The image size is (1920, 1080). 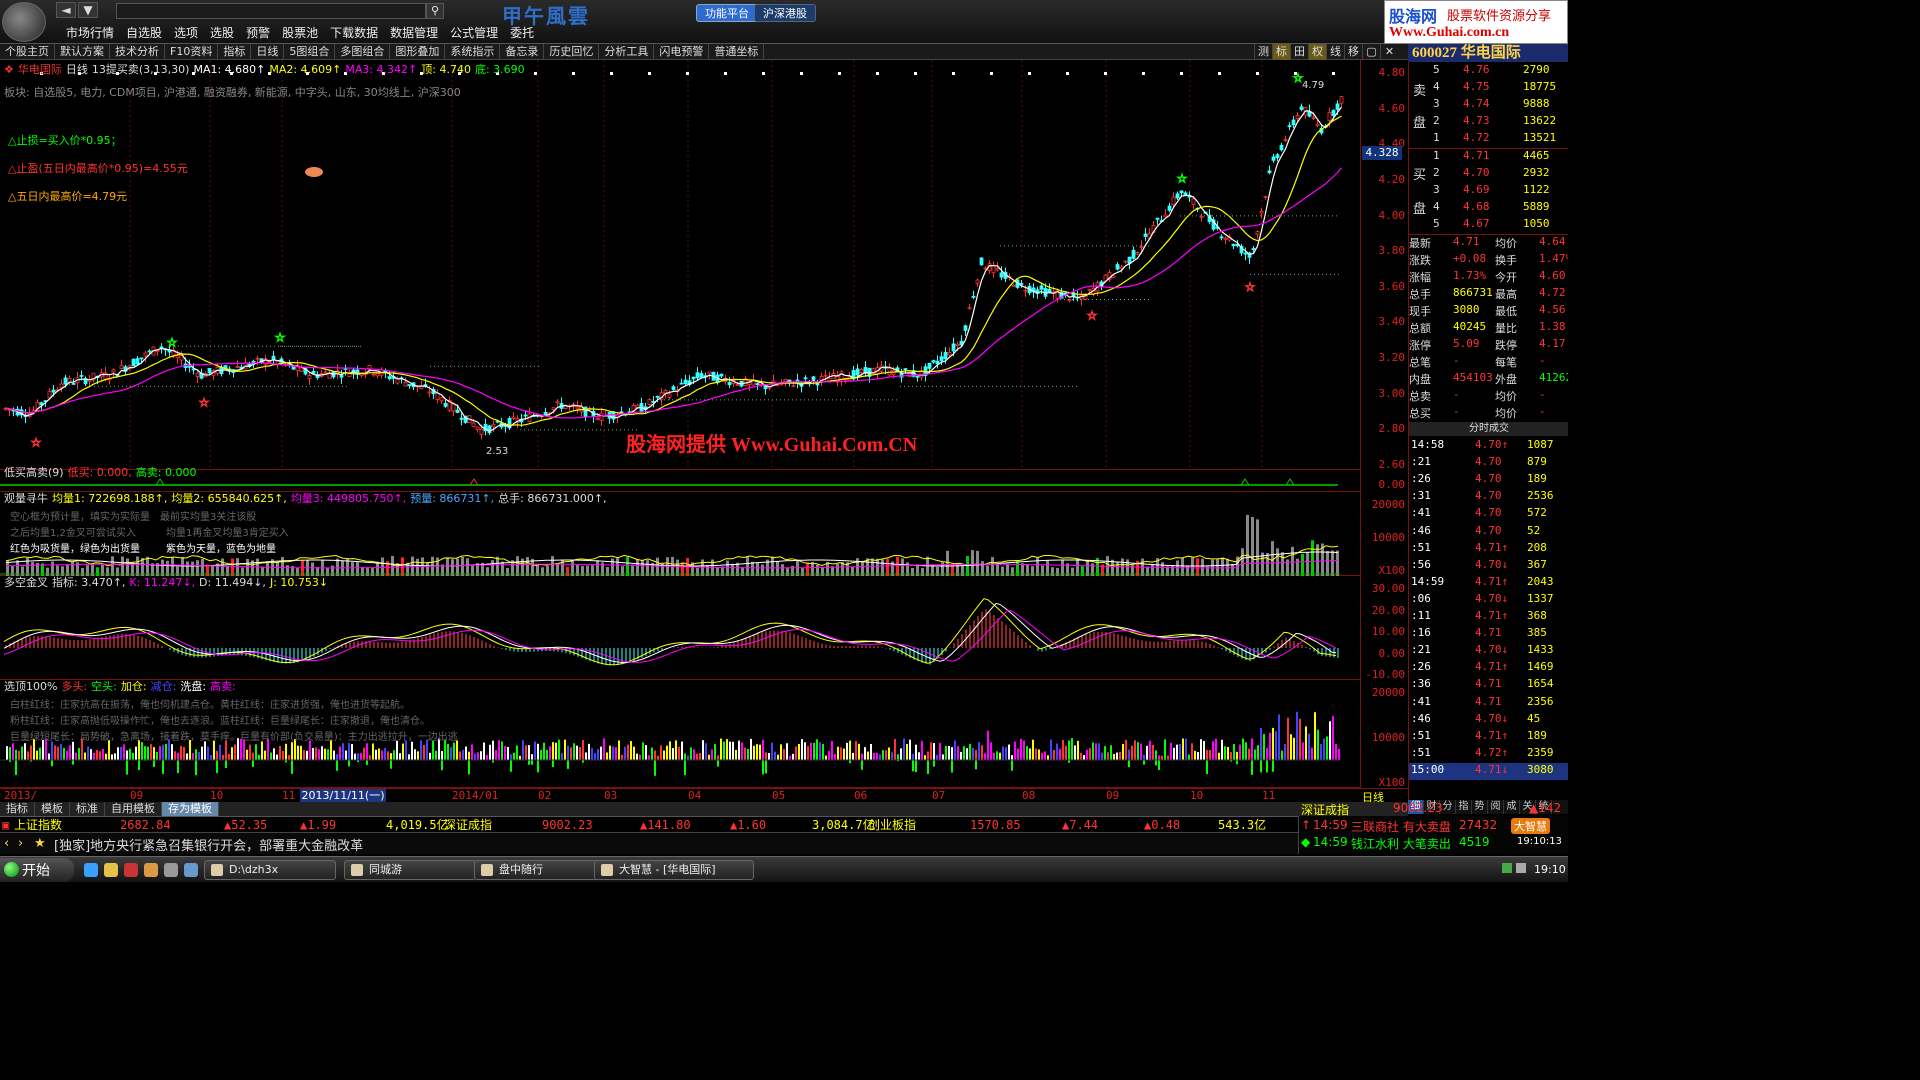 What do you see at coordinates (1299, 52) in the screenshot?
I see `toolbar-right-button: 田` at bounding box center [1299, 52].